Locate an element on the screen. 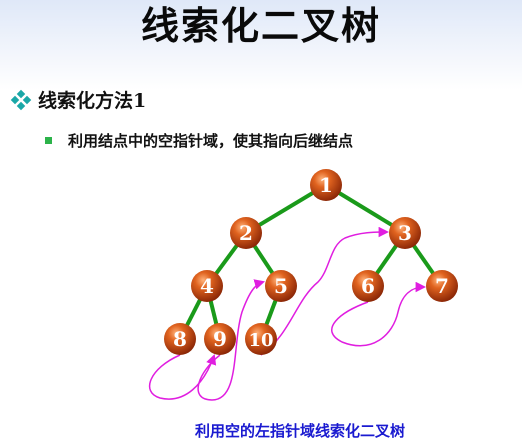 Image resolution: width=522 pixels, height=443 pixels. thread-n8-n9 is located at coordinates (182, 377).